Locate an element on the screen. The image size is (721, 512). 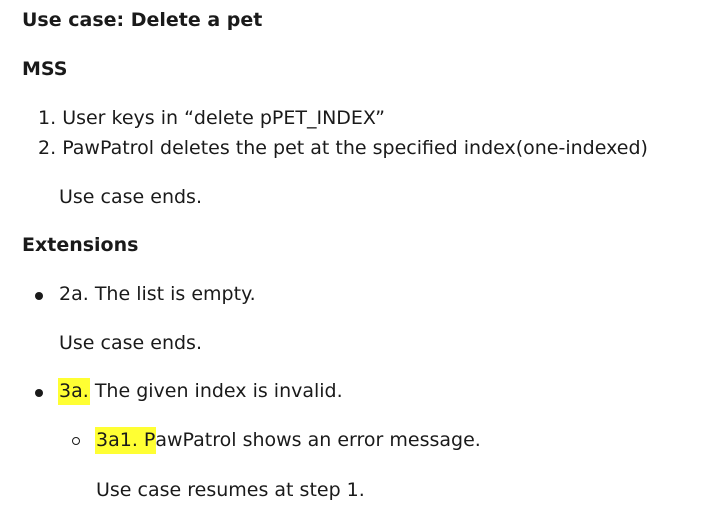
extension-2a: 2a. The list is empty. is located at coordinates (157, 294).